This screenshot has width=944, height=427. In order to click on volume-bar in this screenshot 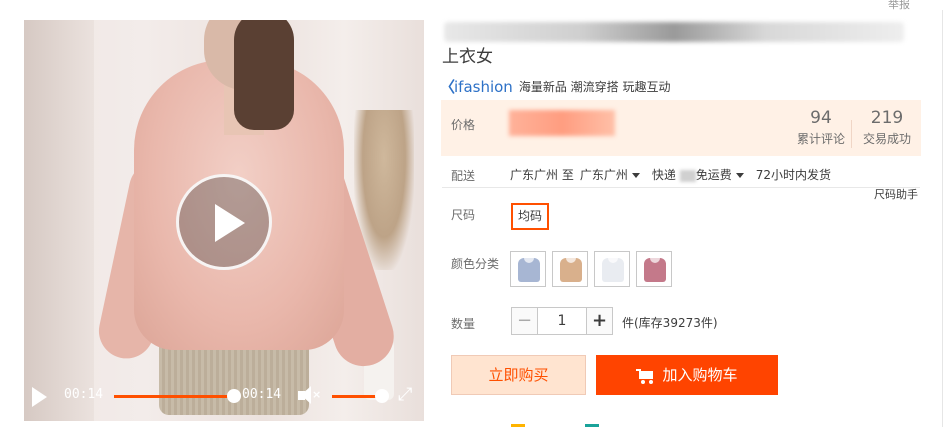, I will do `click(360, 396)`.